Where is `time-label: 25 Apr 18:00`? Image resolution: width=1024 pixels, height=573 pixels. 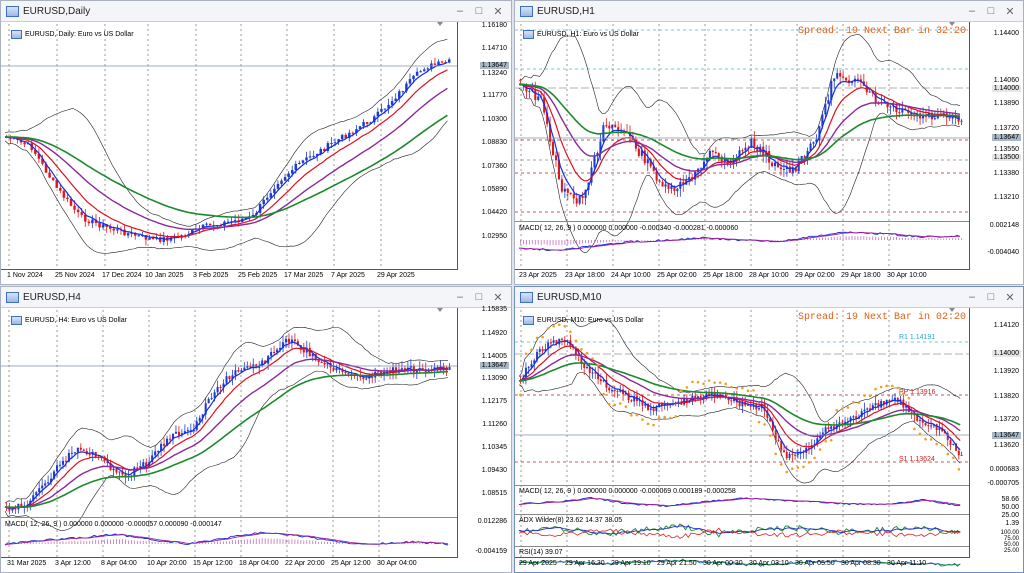 time-label: 25 Apr 18:00 is located at coordinates (723, 275).